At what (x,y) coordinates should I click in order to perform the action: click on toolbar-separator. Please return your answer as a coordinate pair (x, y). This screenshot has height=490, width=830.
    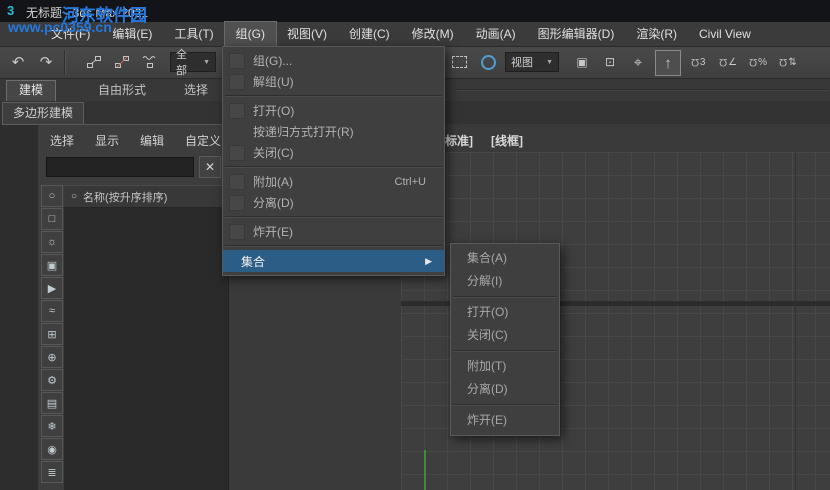
    Looking at the image, I should click on (65, 62).